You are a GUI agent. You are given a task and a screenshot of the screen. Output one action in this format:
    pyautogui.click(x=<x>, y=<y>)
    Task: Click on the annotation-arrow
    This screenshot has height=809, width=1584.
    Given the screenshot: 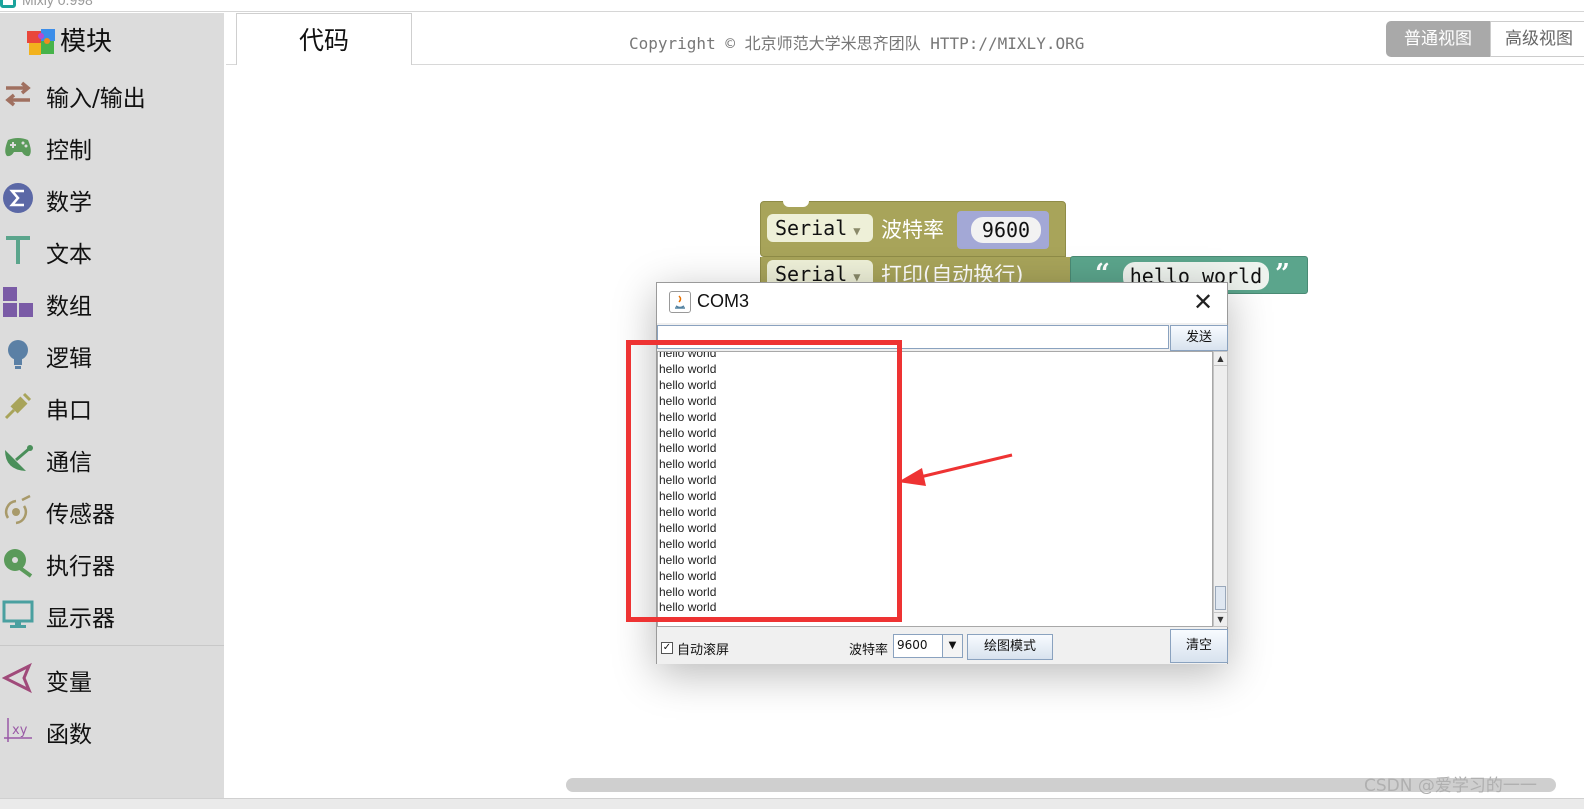 What is the action you would take?
    pyautogui.click(x=955, y=469)
    